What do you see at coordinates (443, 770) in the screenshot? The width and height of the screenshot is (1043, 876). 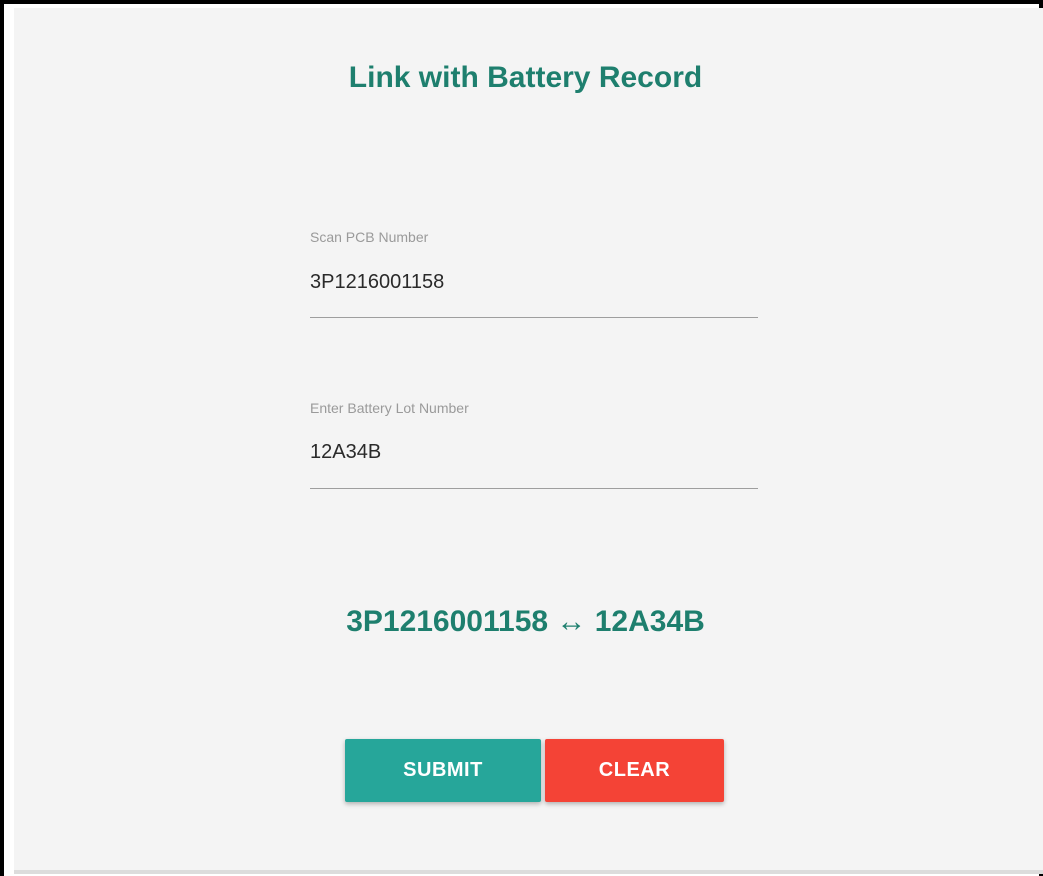 I see `submit-button: SUBMIT` at bounding box center [443, 770].